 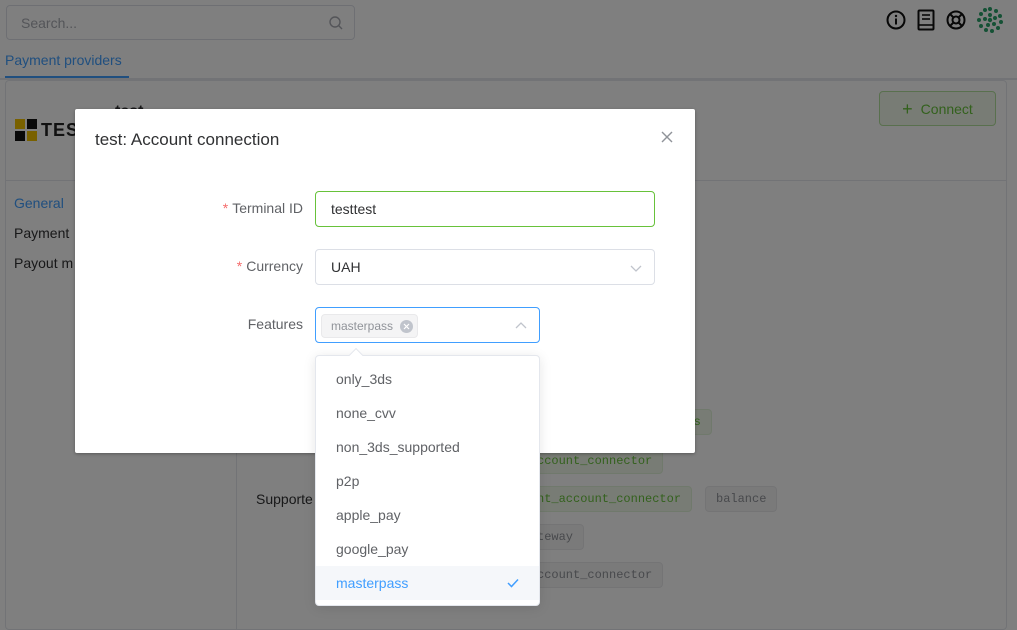 I want to click on terminal-id-field, so click(x=485, y=209).